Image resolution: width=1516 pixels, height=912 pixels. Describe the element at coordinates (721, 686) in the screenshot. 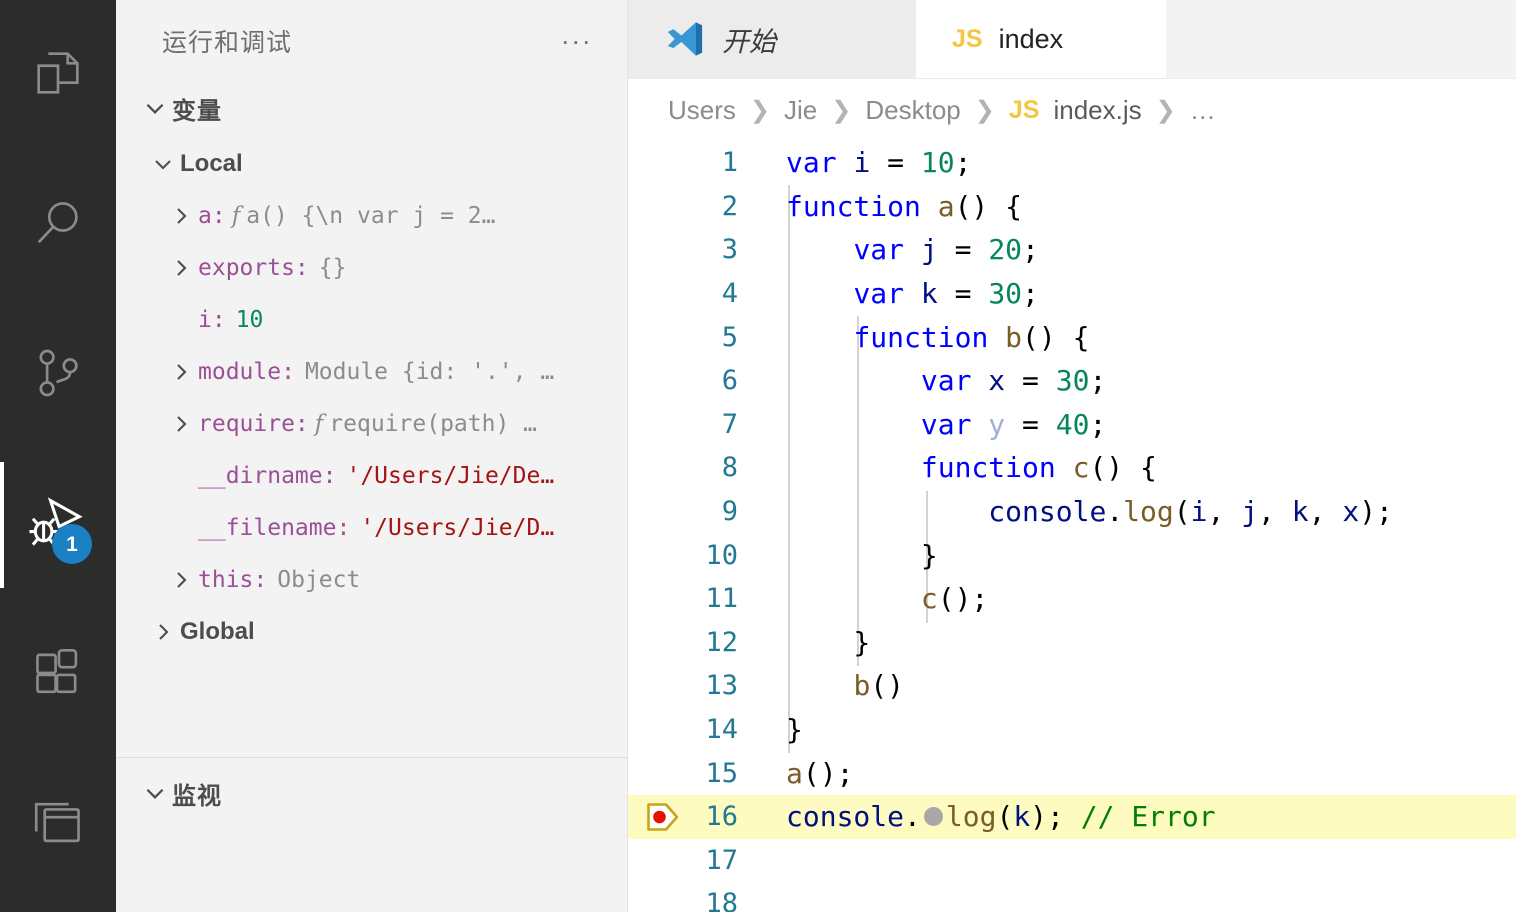

I see `line-number: 13` at that location.